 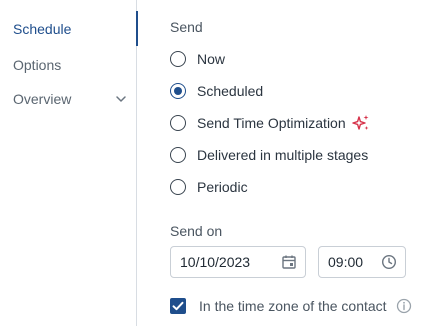 I want to click on send-on-label: Send on, so click(x=196, y=231).